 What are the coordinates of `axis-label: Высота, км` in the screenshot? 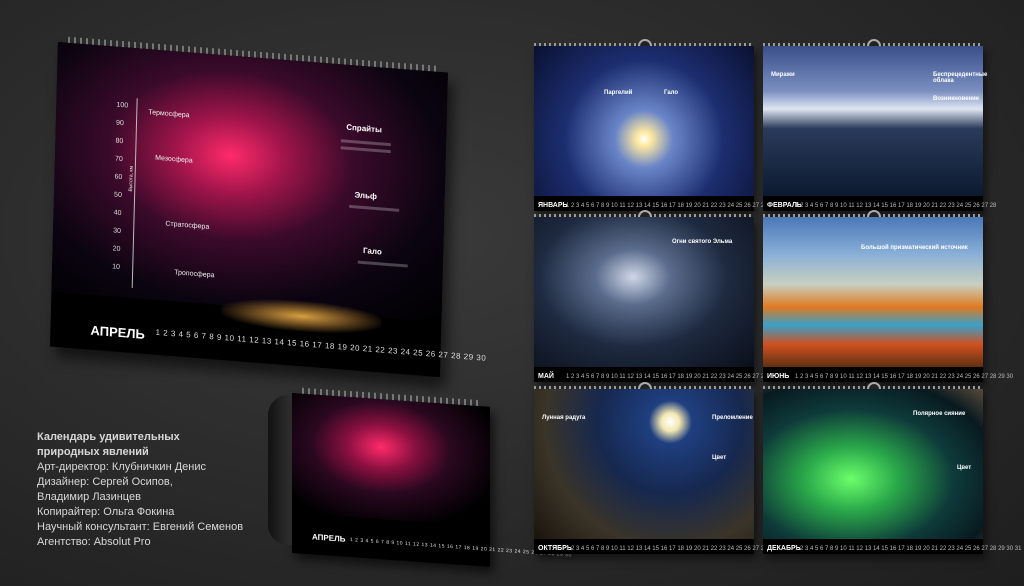 It's located at (131, 178).